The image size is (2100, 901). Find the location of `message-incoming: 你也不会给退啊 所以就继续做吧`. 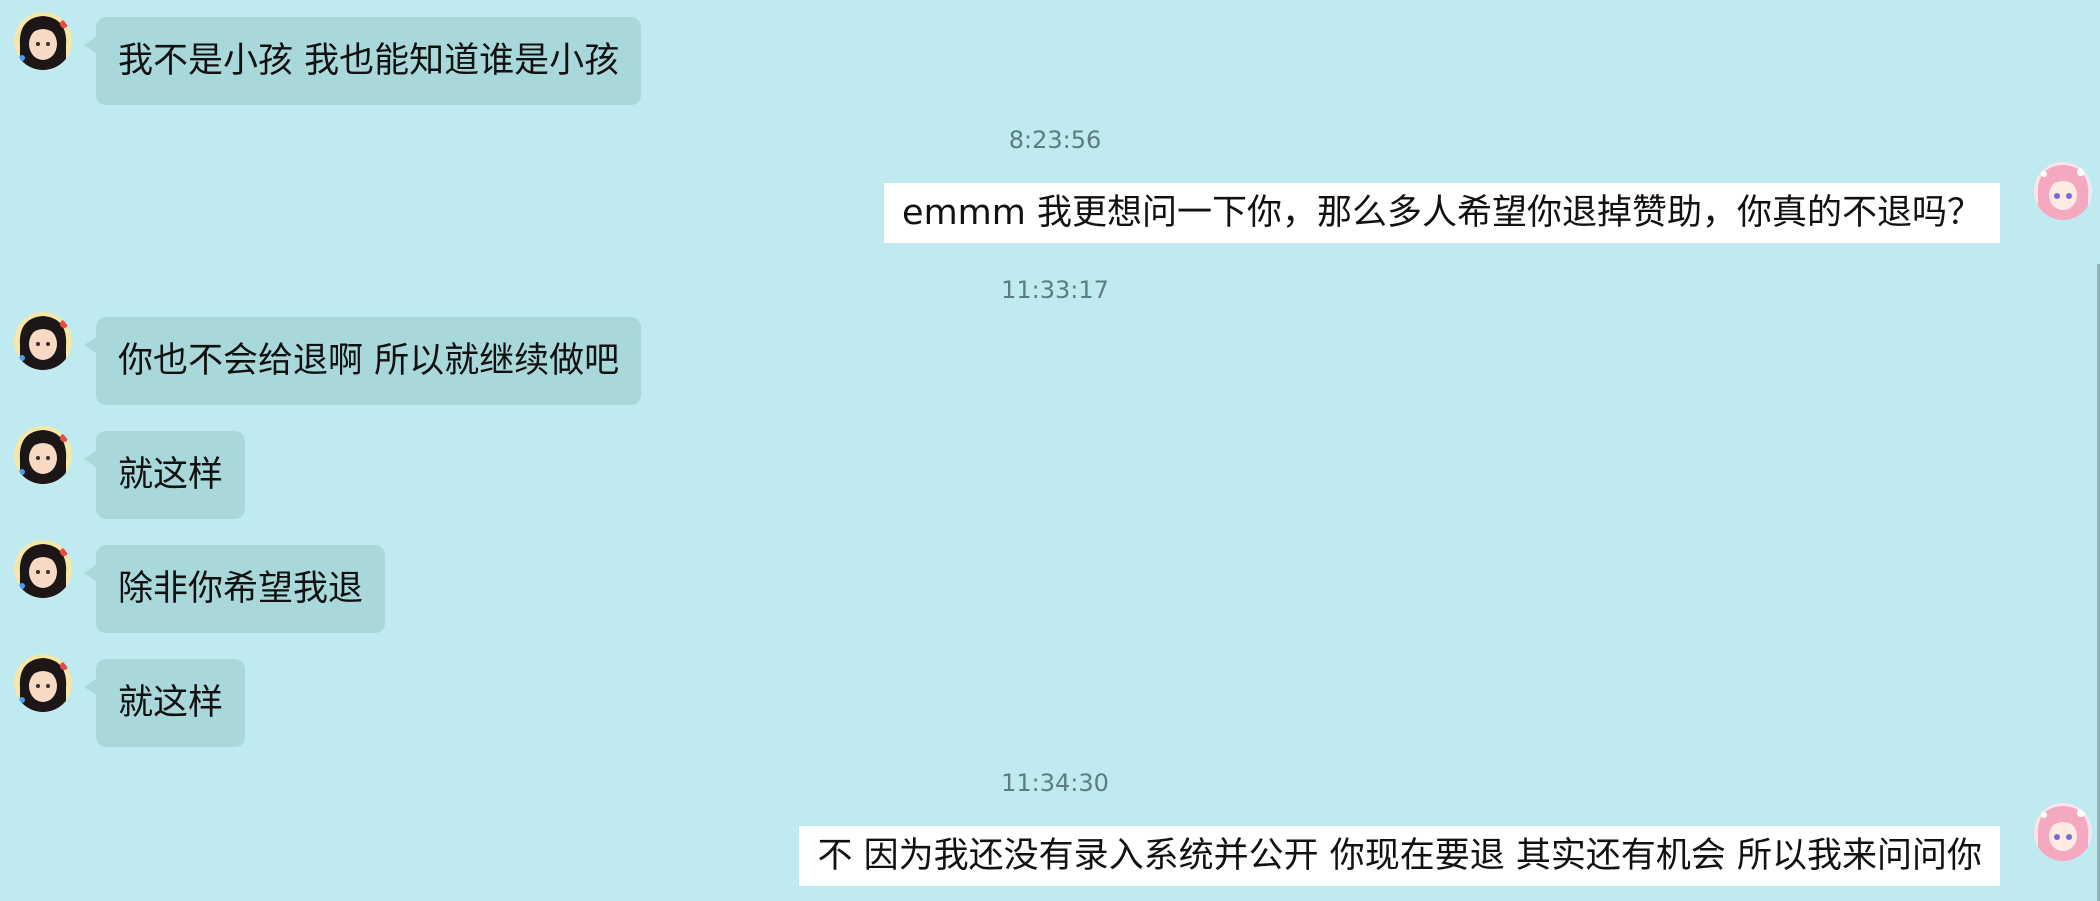

message-incoming: 你也不会给退啊 所以就继续做吧 is located at coordinates (1050, 355).